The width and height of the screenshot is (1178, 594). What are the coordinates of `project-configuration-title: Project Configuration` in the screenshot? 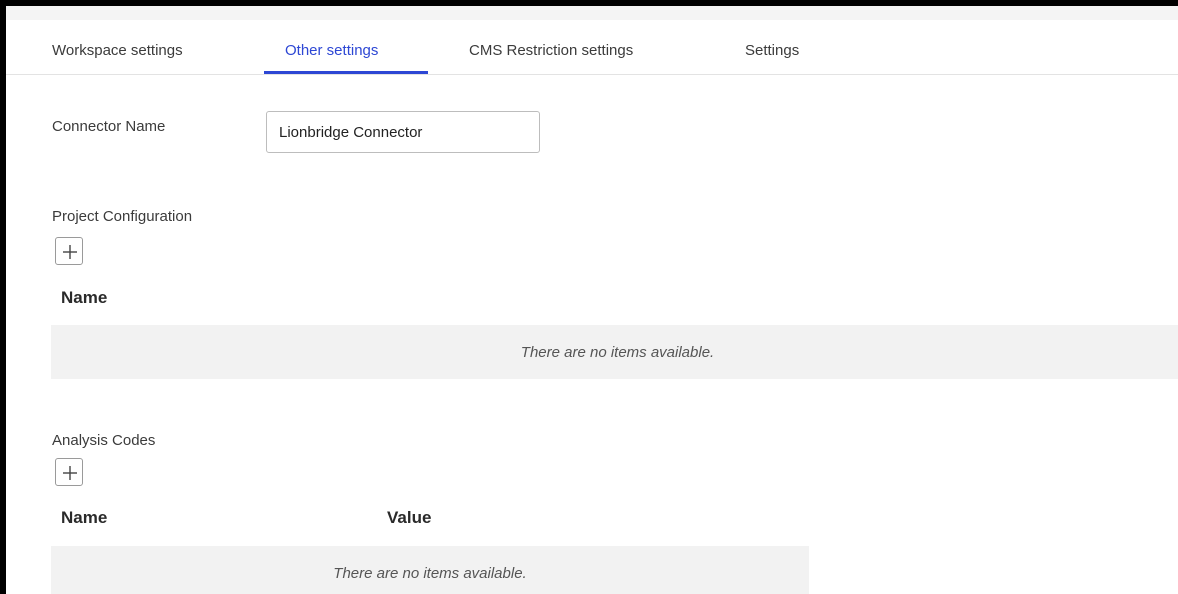 It's located at (122, 216).